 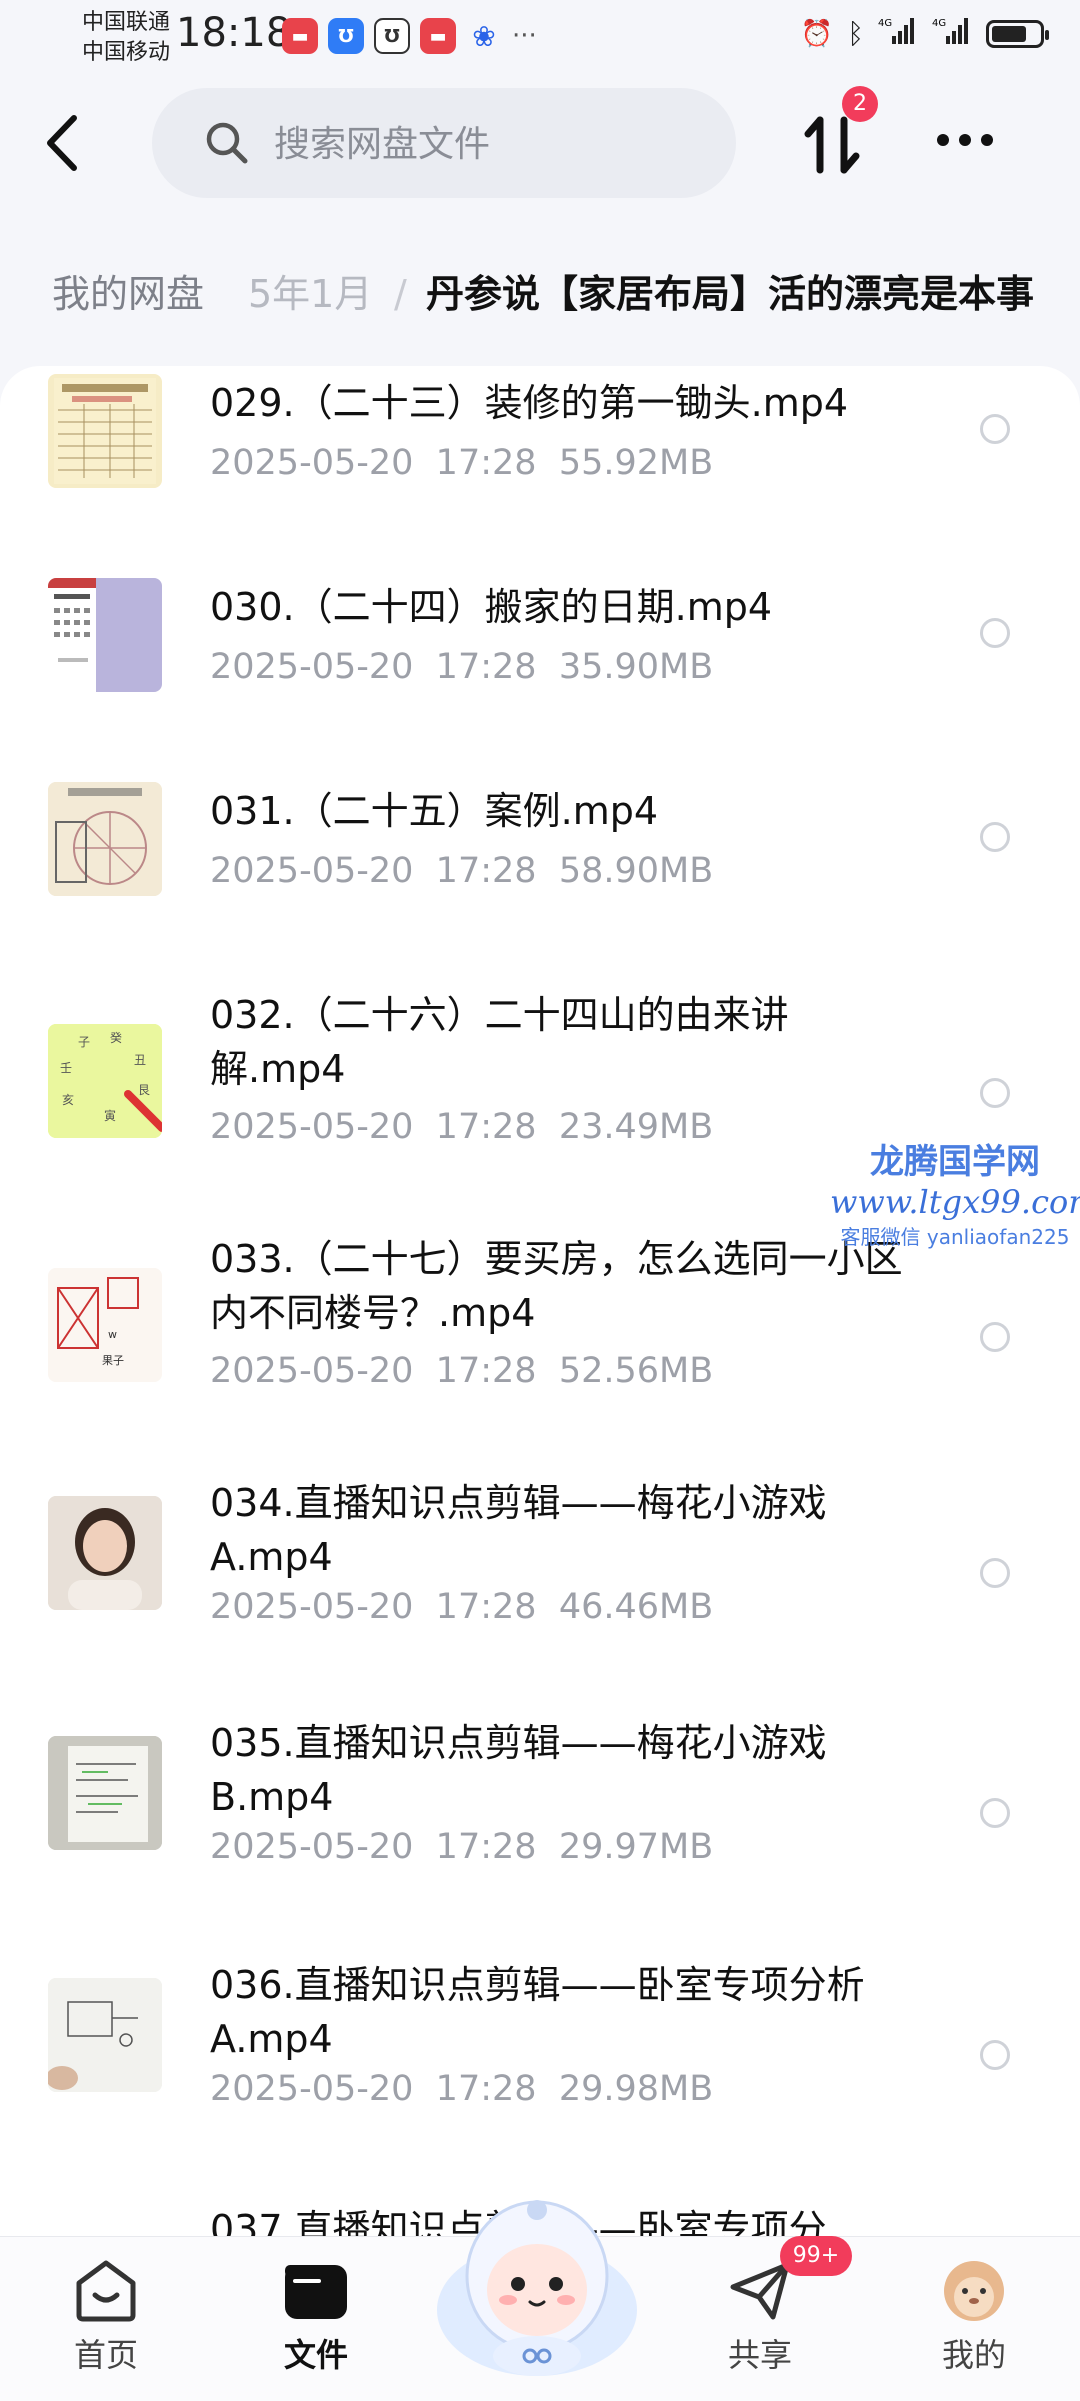 I want to click on compass-thumb-icon: 子 癸丑壬艮亥寅, so click(x=105, y=1081).